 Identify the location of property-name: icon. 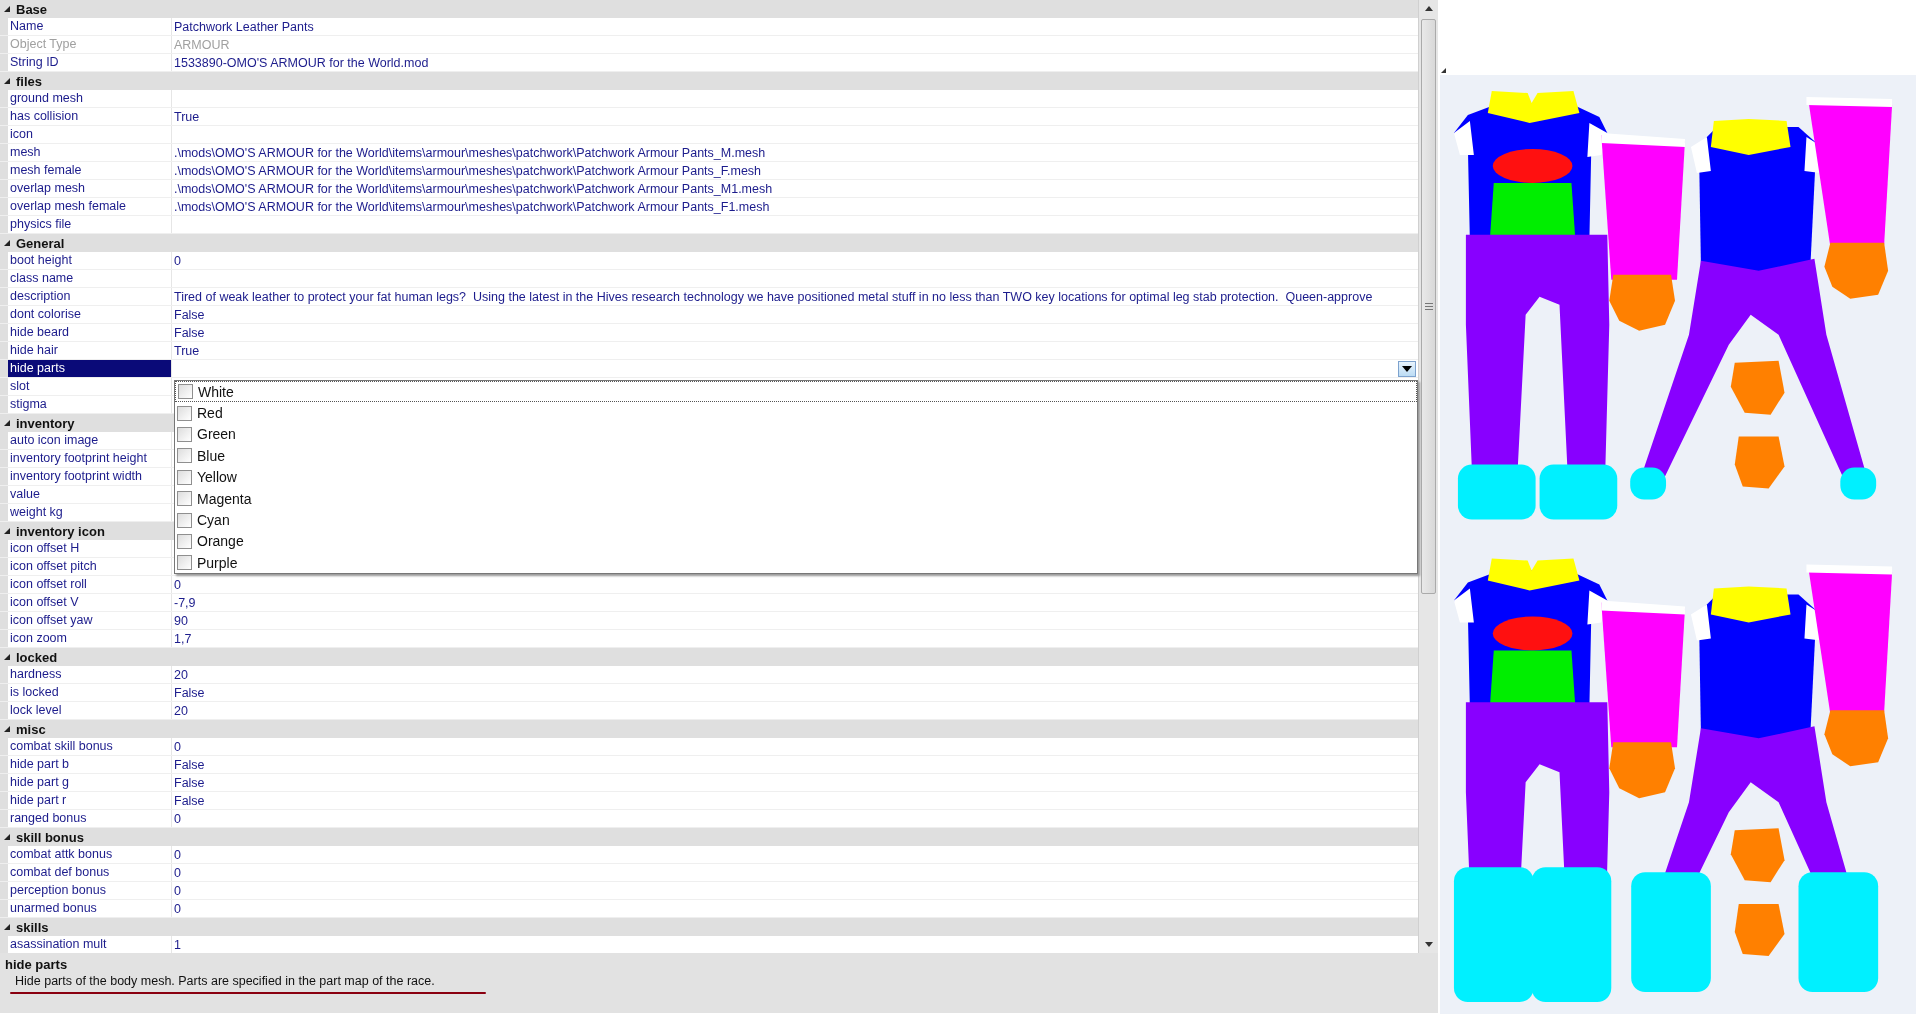
(90, 134).